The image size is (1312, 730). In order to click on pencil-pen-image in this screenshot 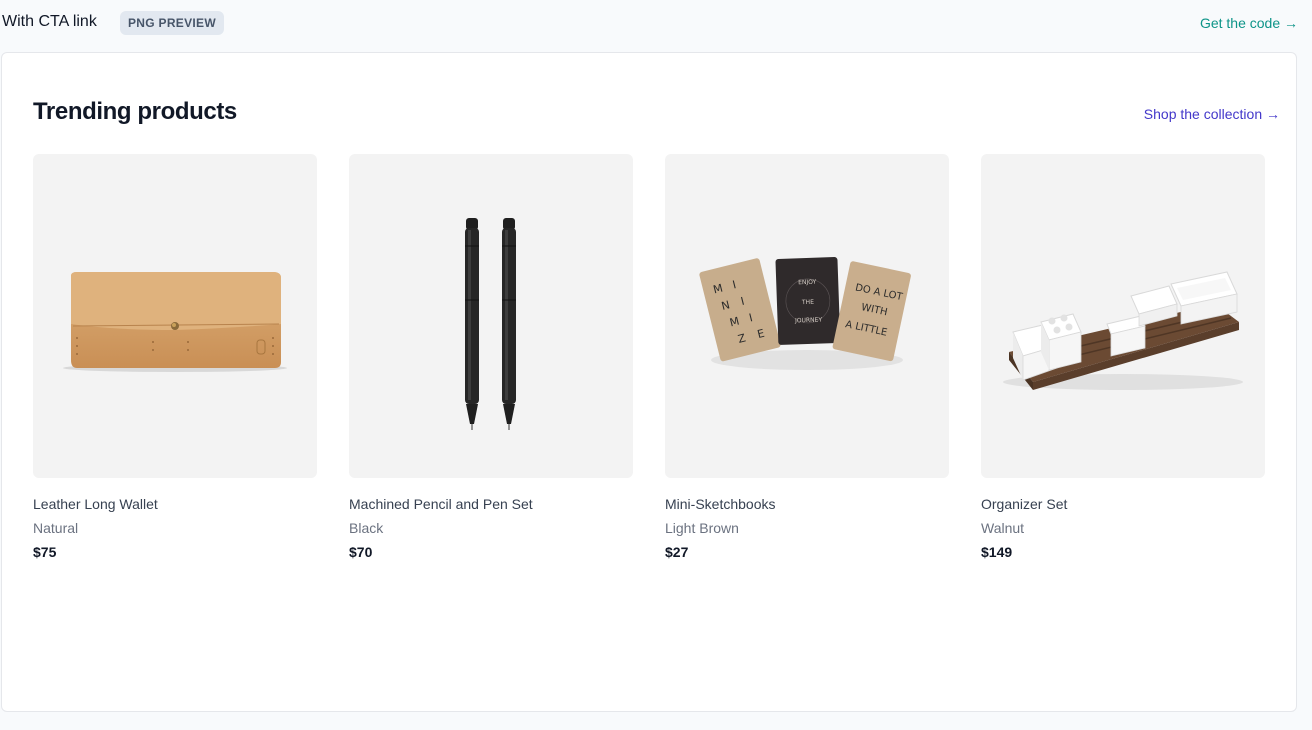, I will do `click(490, 324)`.